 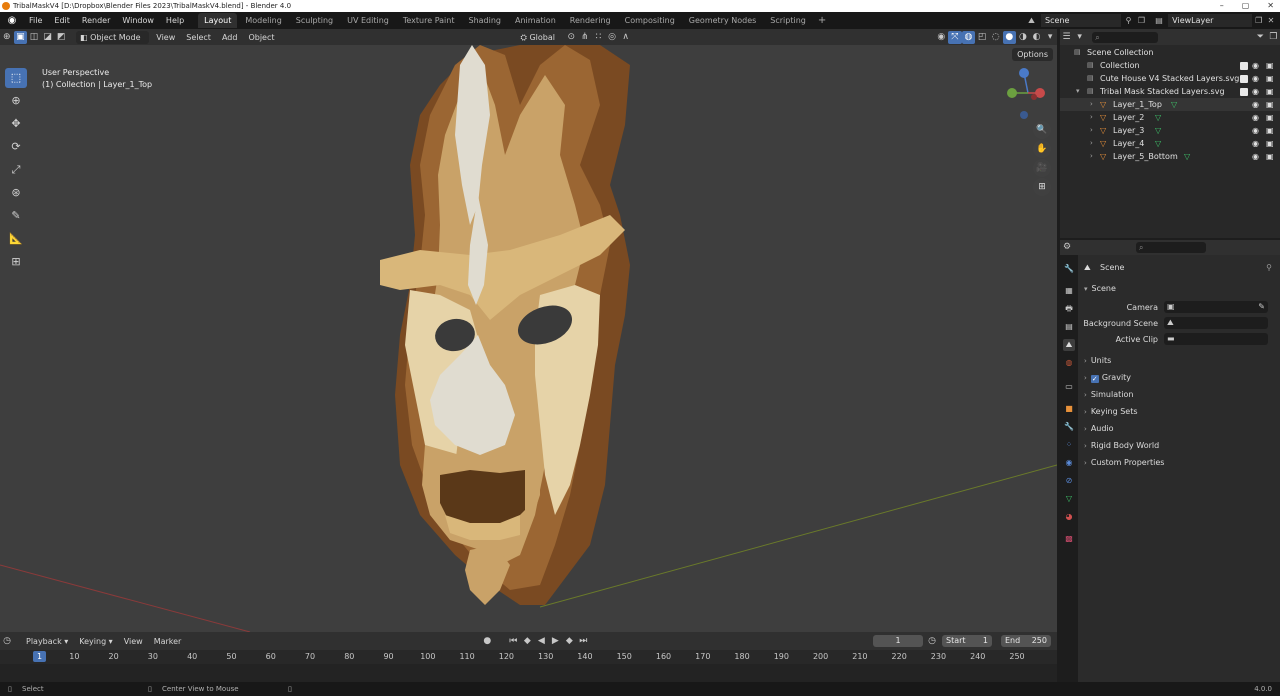 What do you see at coordinates (1069, 539) in the screenshot?
I see `texture-tab-icon: ▩` at bounding box center [1069, 539].